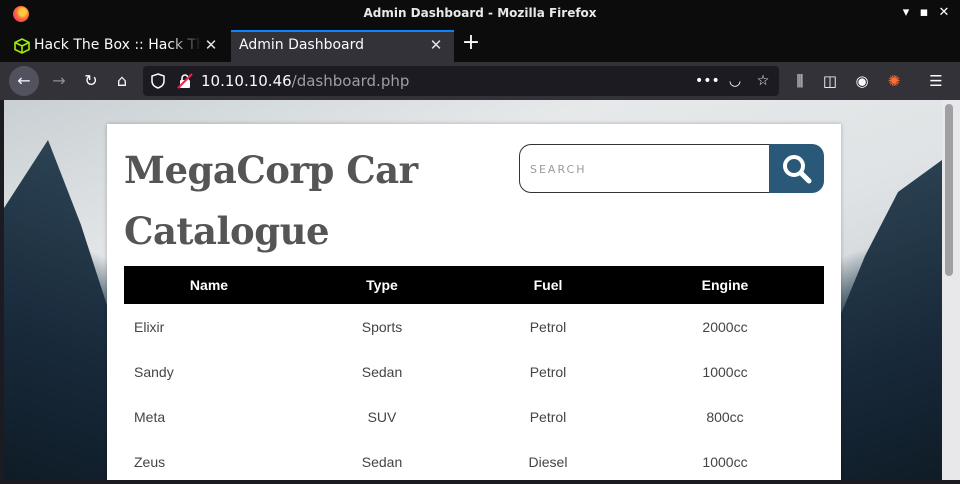 This screenshot has height=484, width=960. I want to click on search-field, so click(644, 168).